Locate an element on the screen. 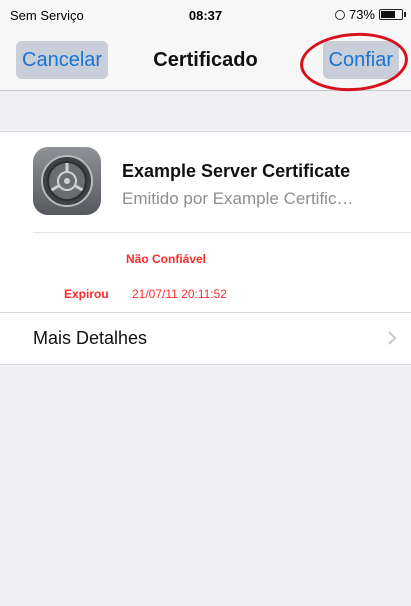 Image resolution: width=411 pixels, height=606 pixels. status-bar: Sem Serviço 08:37 73% is located at coordinates (205, 15).